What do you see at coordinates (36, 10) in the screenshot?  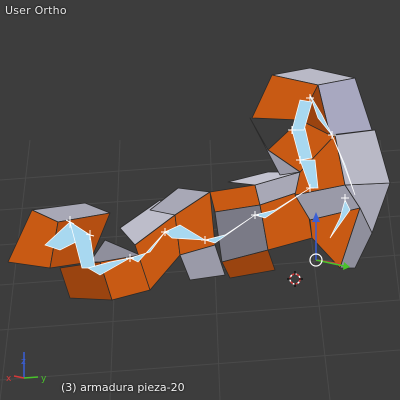 I see `view-mode-label: User Ortho` at bounding box center [36, 10].